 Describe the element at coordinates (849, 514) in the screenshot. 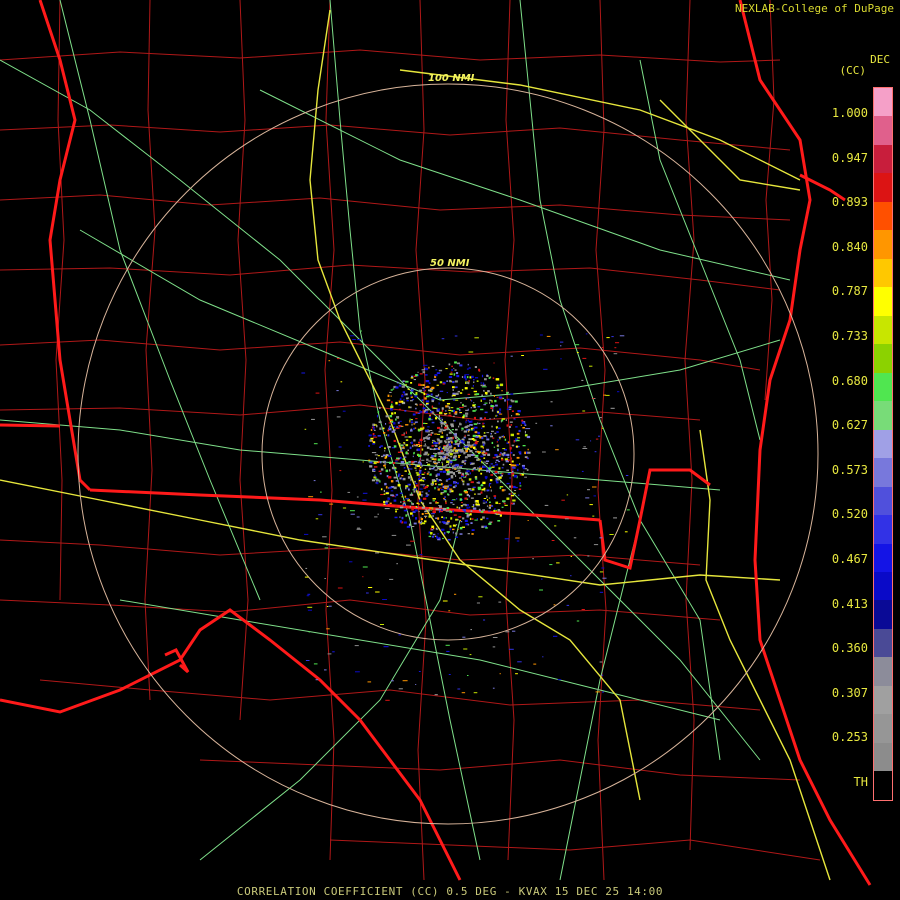

I see `color-scale-tick: 0.520` at that location.